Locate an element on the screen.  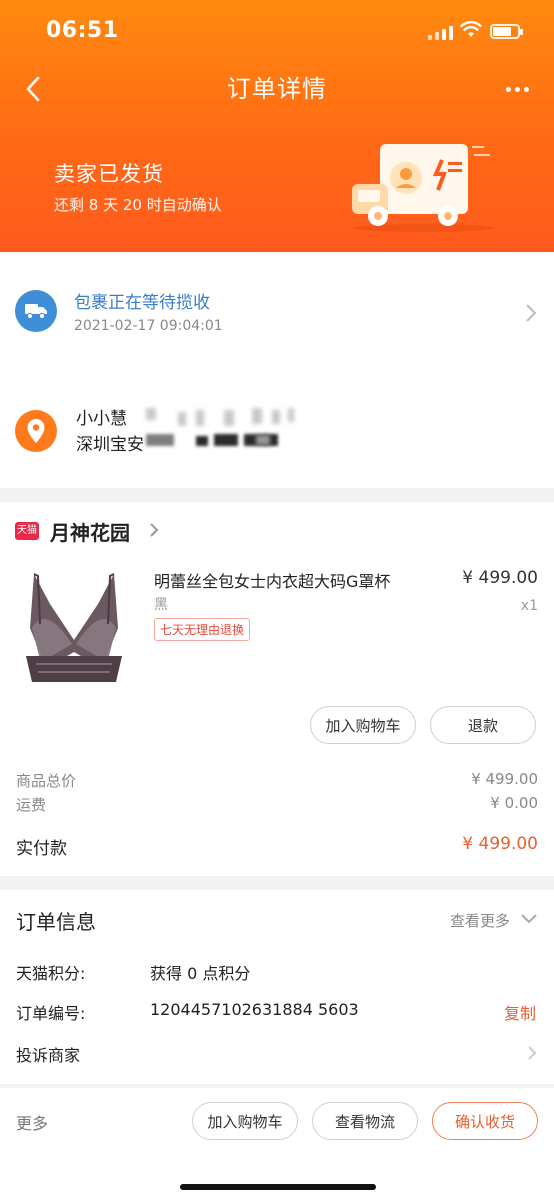
home-indicator is located at coordinates (278, 1187).